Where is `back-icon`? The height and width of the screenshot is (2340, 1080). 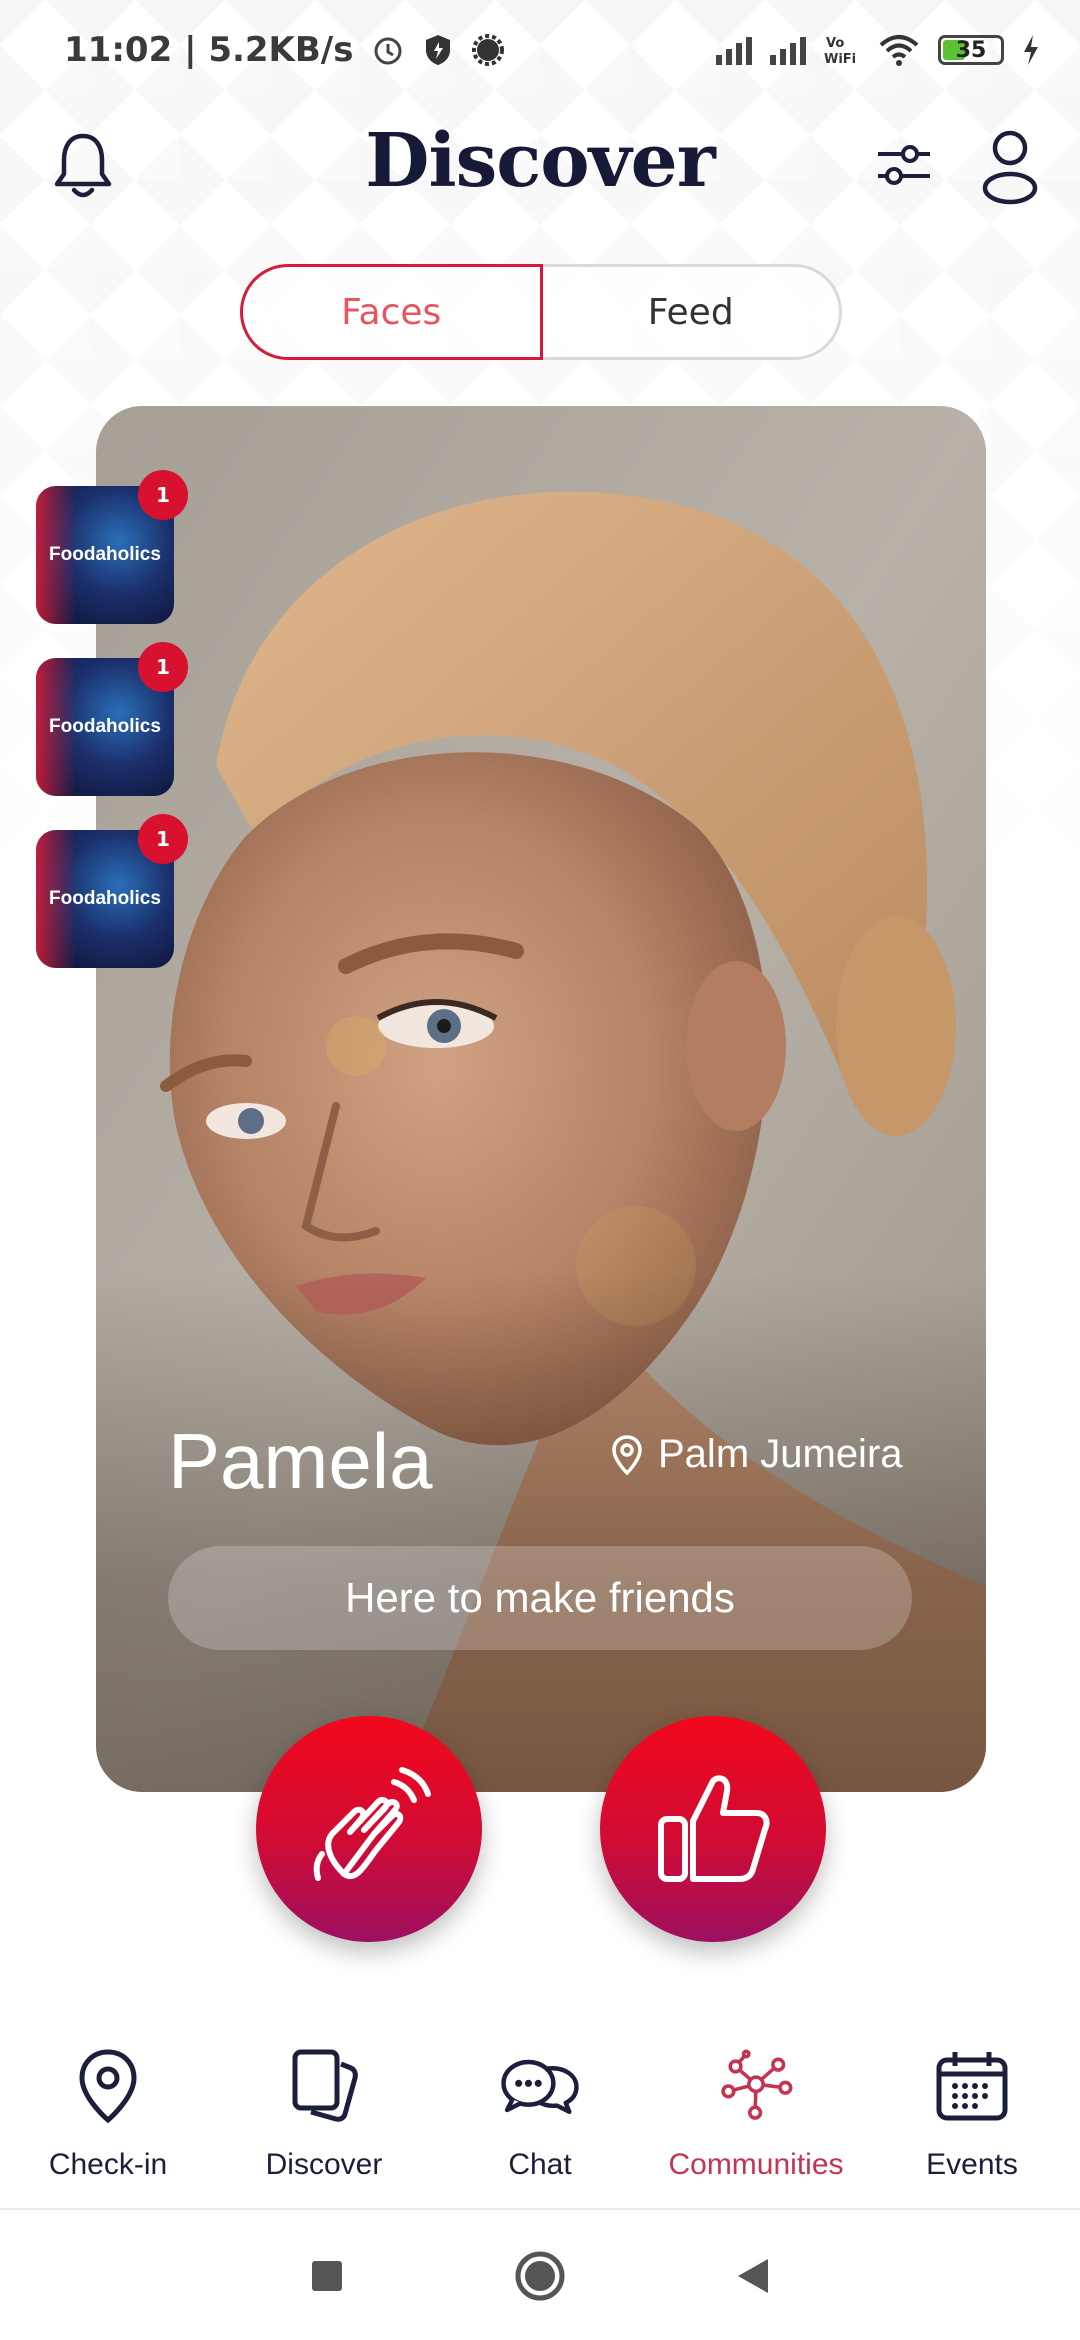 back-icon is located at coordinates (753, 2276).